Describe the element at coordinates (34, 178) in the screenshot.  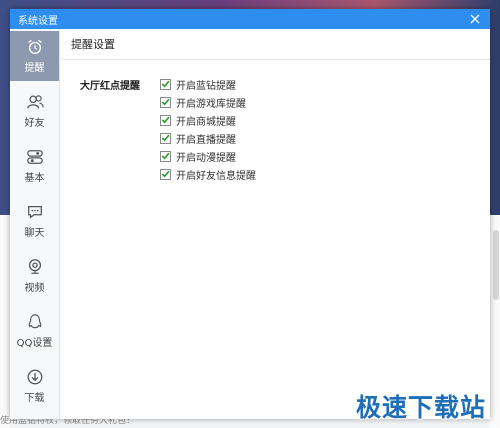
I see `sidebar-item-label: 基本` at that location.